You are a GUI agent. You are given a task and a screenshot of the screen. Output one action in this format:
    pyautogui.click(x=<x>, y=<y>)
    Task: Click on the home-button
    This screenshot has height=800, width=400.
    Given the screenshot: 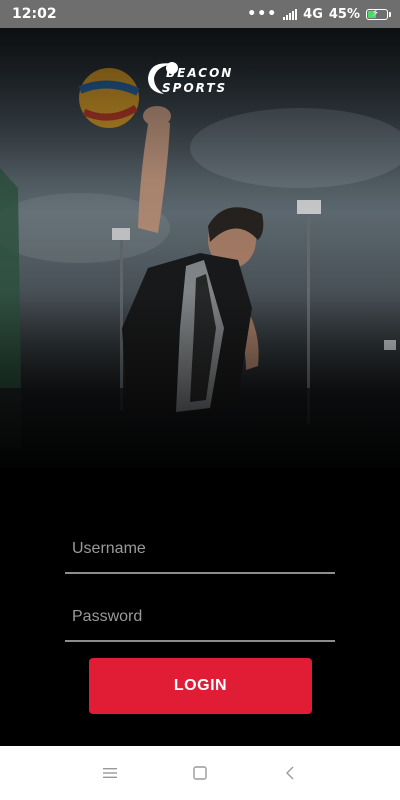 What is the action you would take?
    pyautogui.click(x=200, y=773)
    